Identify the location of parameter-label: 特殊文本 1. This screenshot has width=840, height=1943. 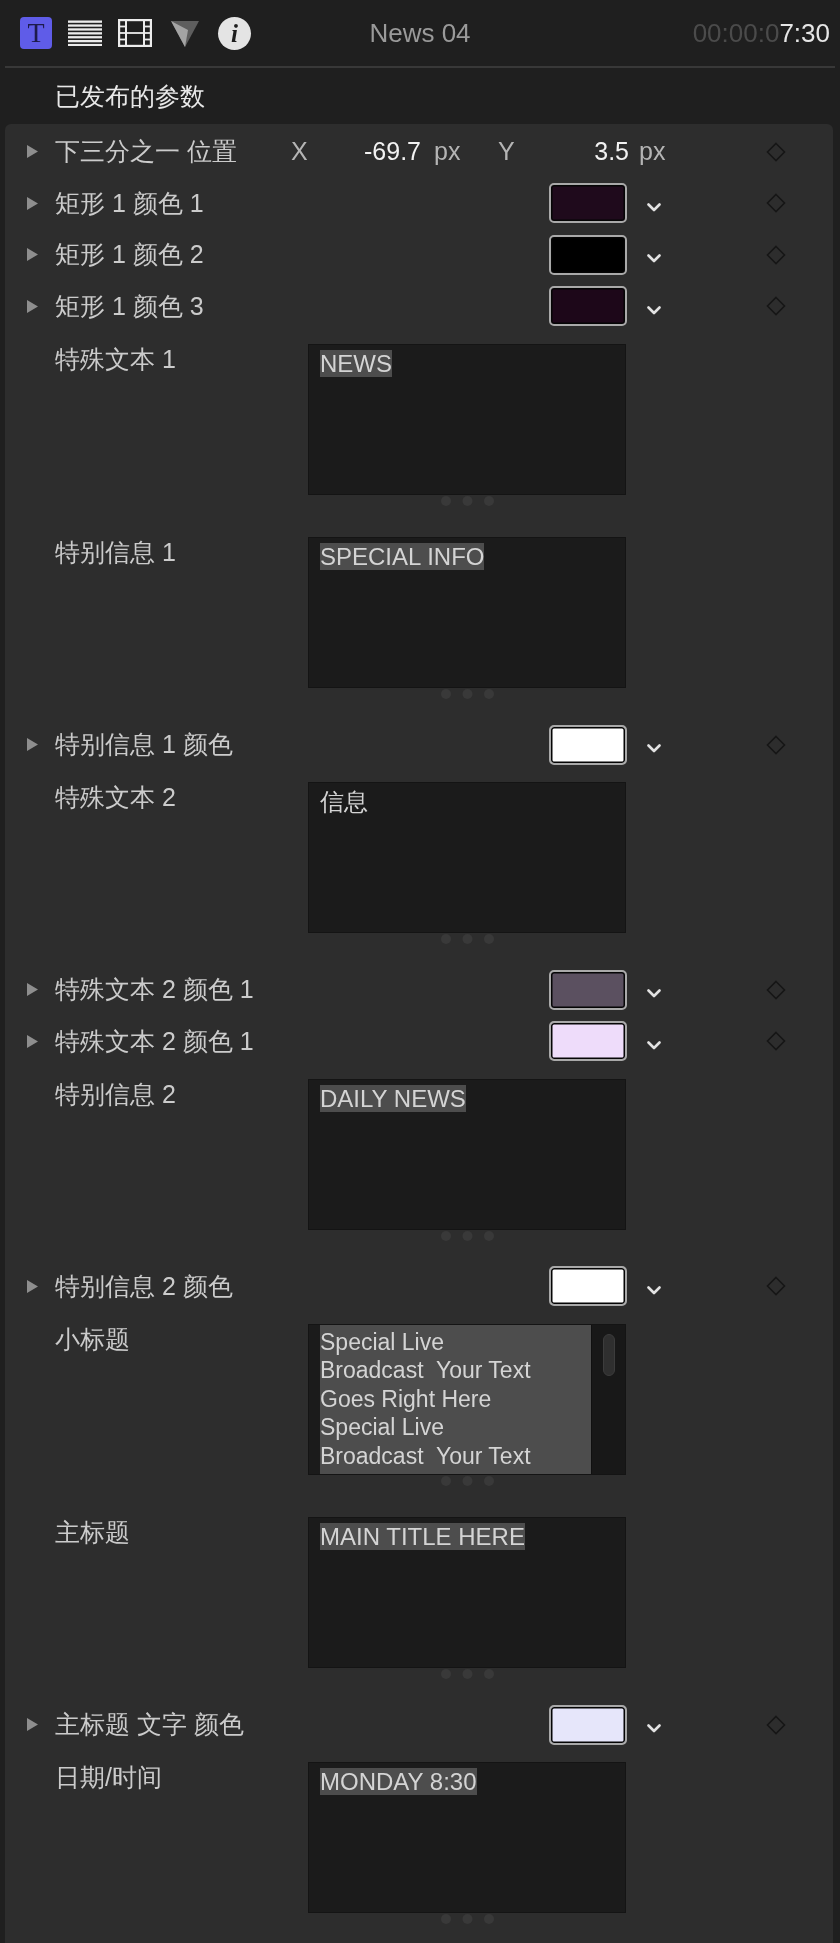
(115, 358).